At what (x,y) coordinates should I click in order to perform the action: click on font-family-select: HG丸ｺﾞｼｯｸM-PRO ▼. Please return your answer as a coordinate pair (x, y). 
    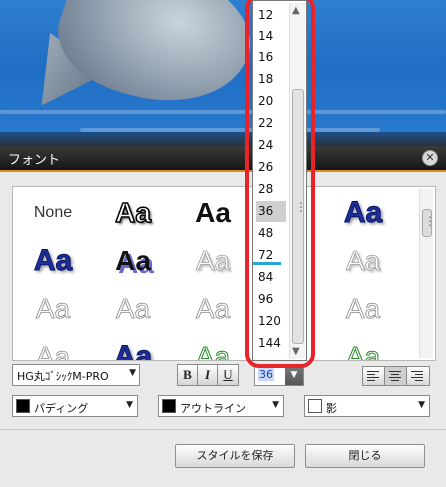
    Looking at the image, I should click on (76, 375).